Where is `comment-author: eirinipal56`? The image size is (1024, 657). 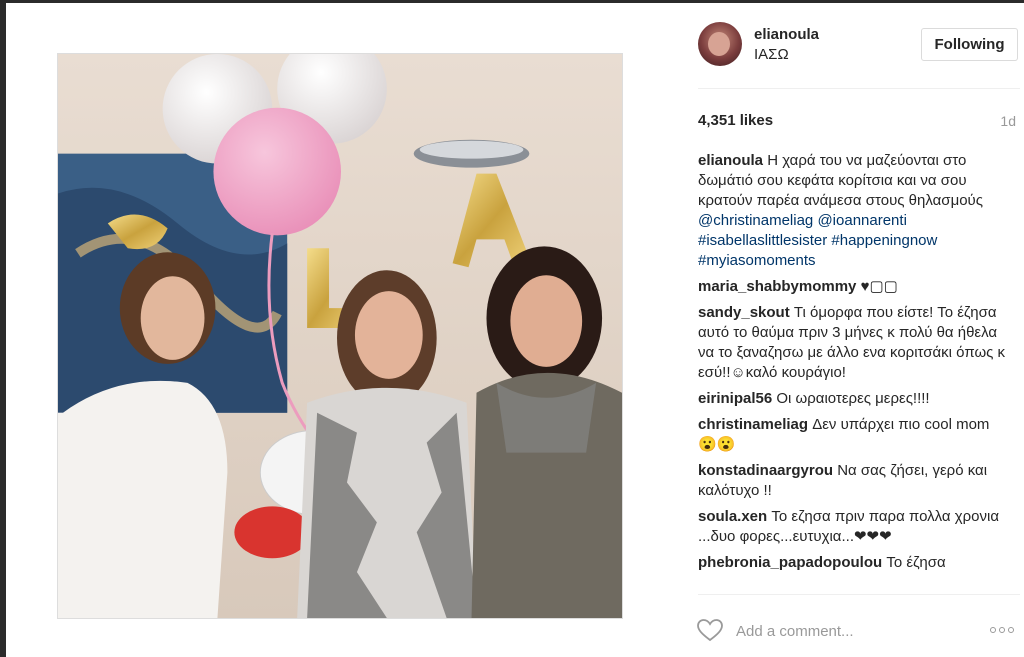 comment-author: eirinipal56 is located at coordinates (735, 398).